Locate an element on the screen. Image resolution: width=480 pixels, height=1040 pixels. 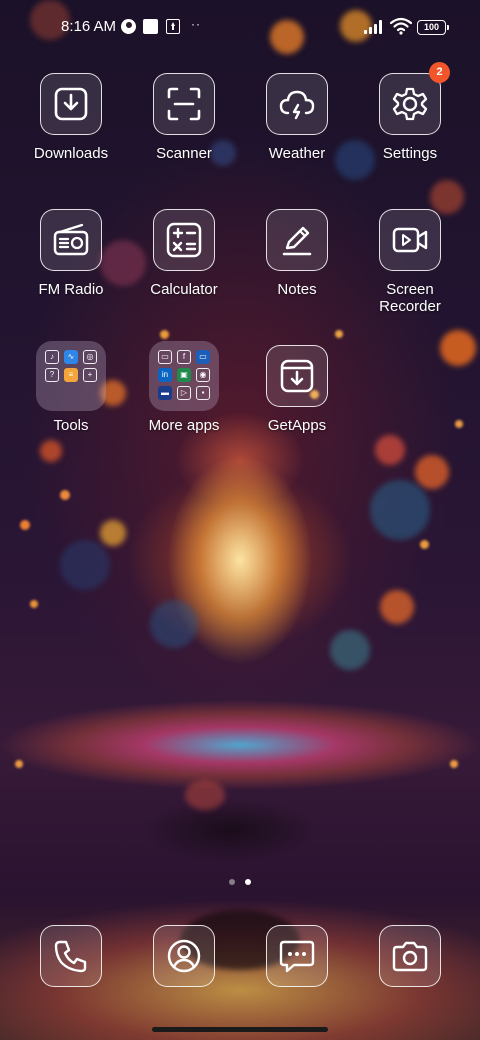
compass-icon: ◎ is located at coordinates (90, 357).